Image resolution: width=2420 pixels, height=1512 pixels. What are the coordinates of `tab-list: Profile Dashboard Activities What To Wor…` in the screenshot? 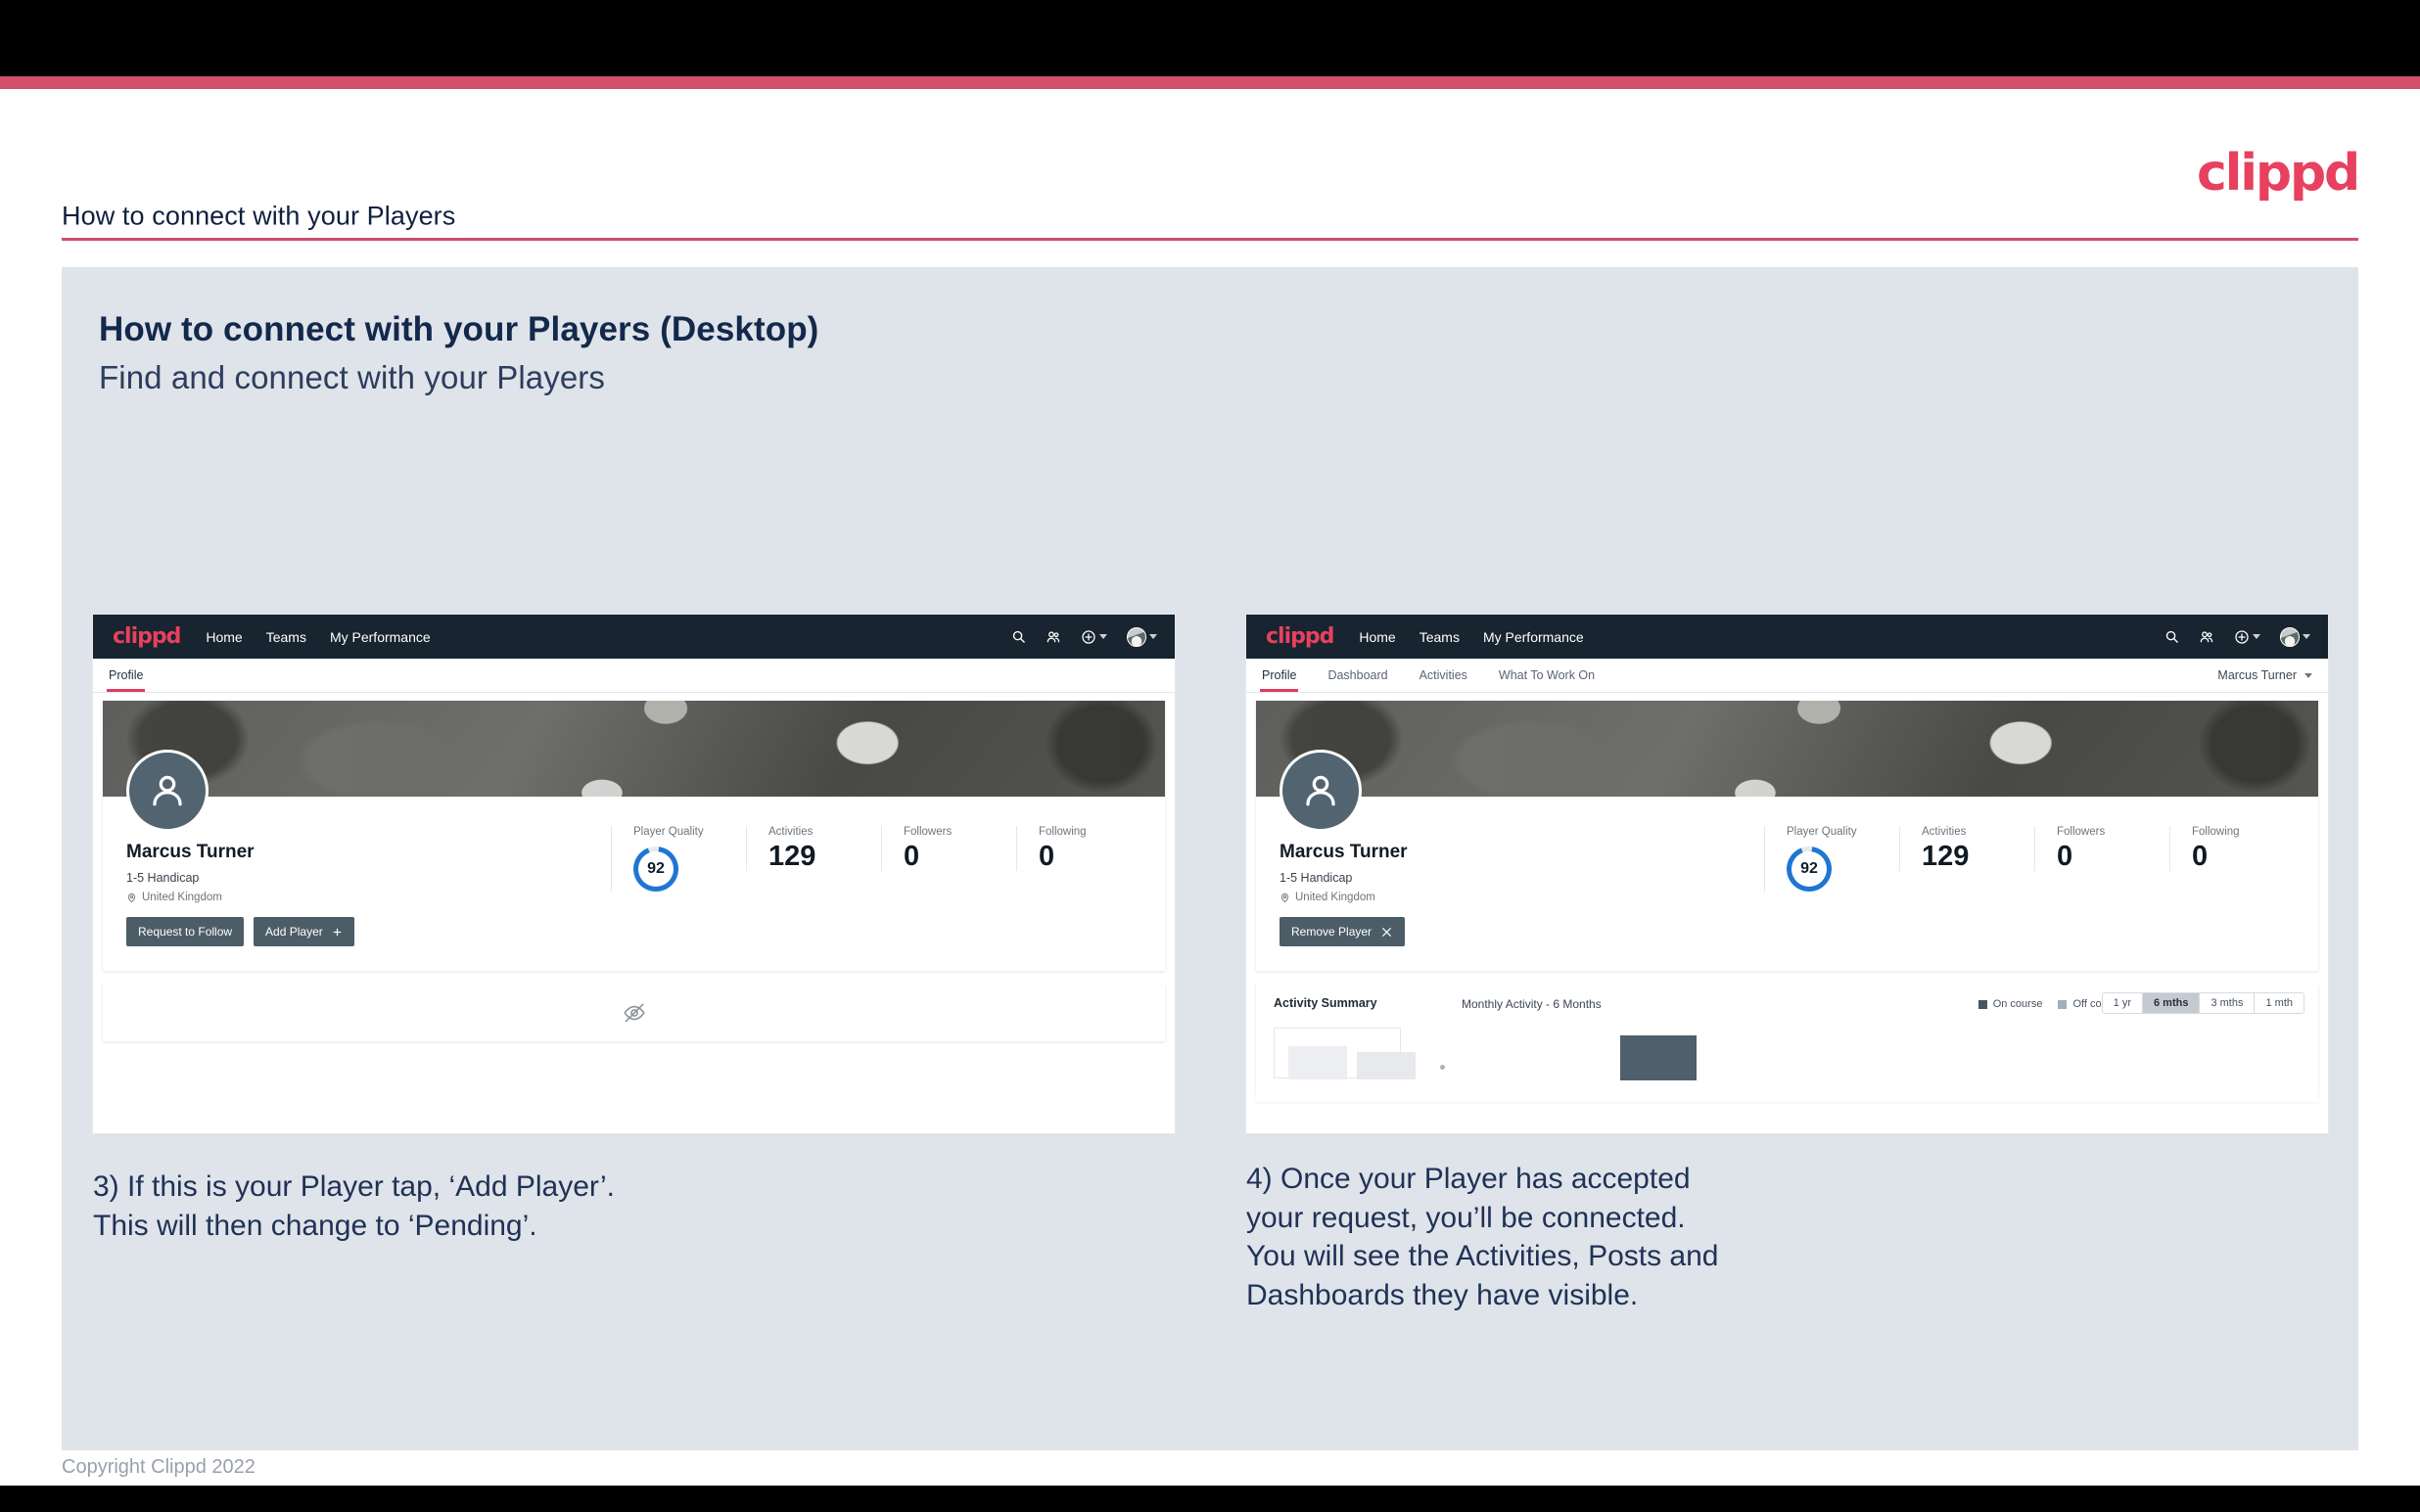 It's located at (1428, 675).